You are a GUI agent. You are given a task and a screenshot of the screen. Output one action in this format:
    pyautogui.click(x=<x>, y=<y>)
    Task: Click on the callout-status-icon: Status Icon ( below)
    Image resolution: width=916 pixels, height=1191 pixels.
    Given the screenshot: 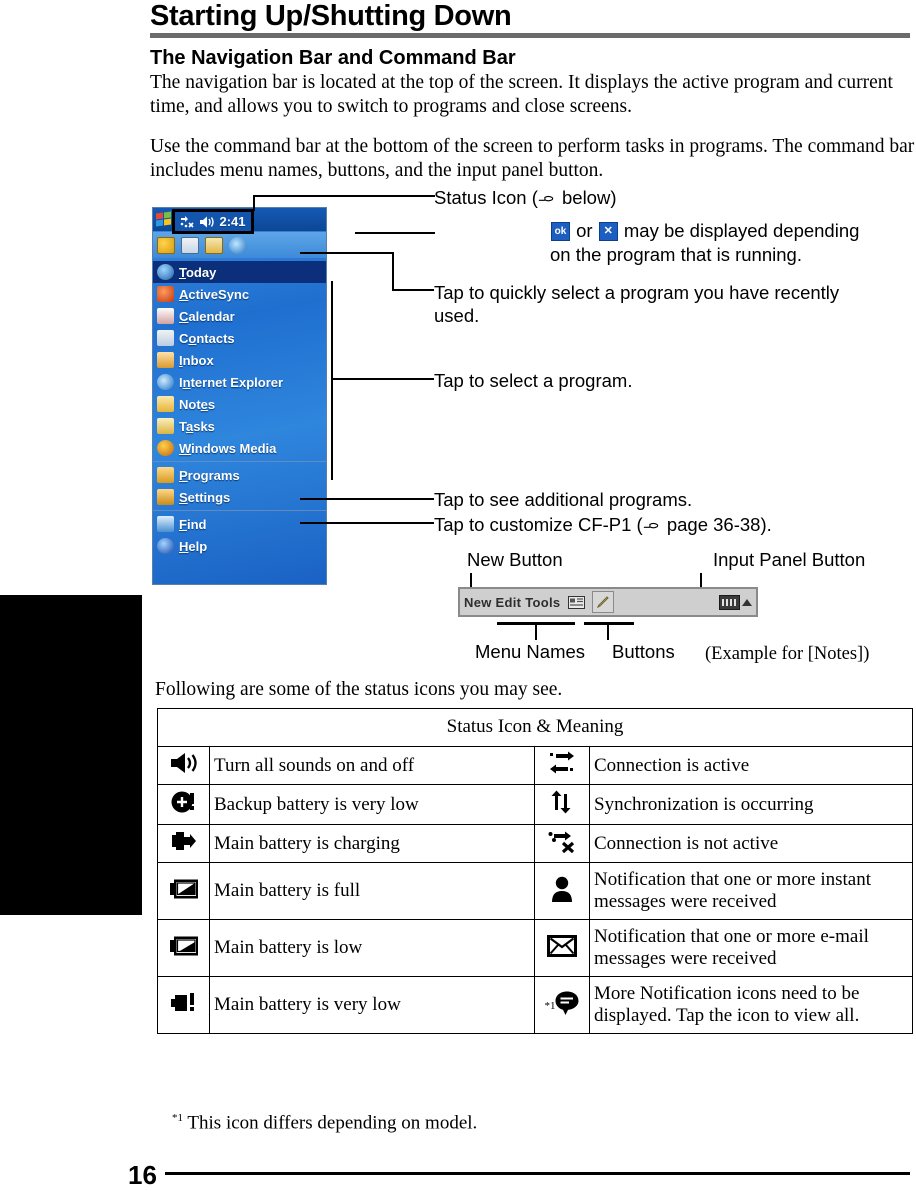 What is the action you would take?
    pyautogui.click(x=669, y=197)
    